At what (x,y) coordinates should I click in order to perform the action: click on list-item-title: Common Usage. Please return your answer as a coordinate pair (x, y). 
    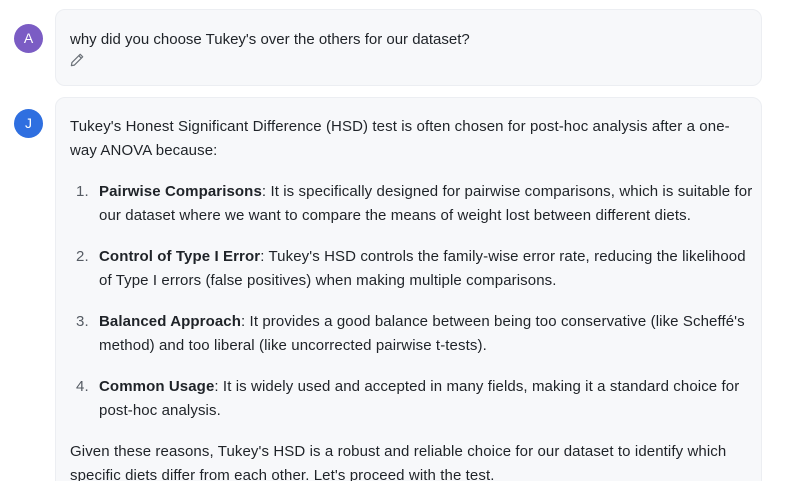
    Looking at the image, I should click on (157, 386).